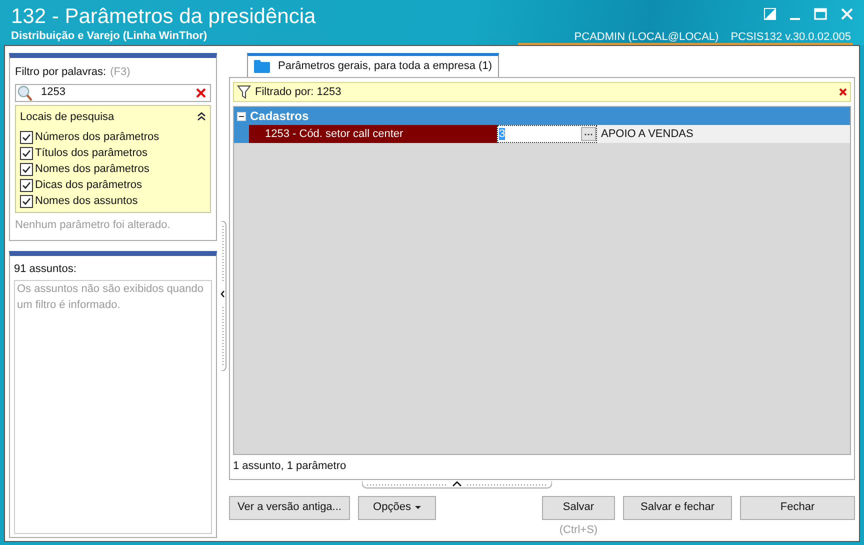 This screenshot has width=864, height=545. What do you see at coordinates (677, 508) in the screenshot?
I see `save-and-close-button: Salvar e fechar` at bounding box center [677, 508].